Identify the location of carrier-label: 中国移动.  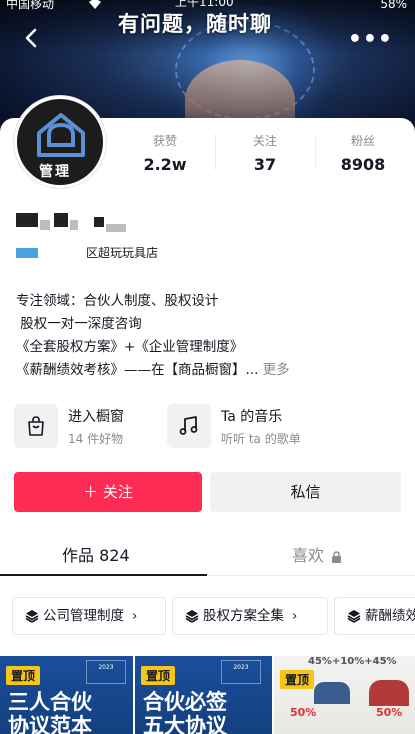
(30, 5).